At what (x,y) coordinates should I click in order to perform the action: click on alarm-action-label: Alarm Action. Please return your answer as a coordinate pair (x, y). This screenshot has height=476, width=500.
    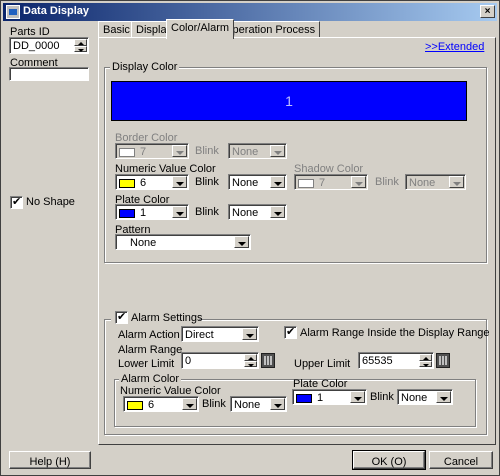
    Looking at the image, I should click on (149, 335).